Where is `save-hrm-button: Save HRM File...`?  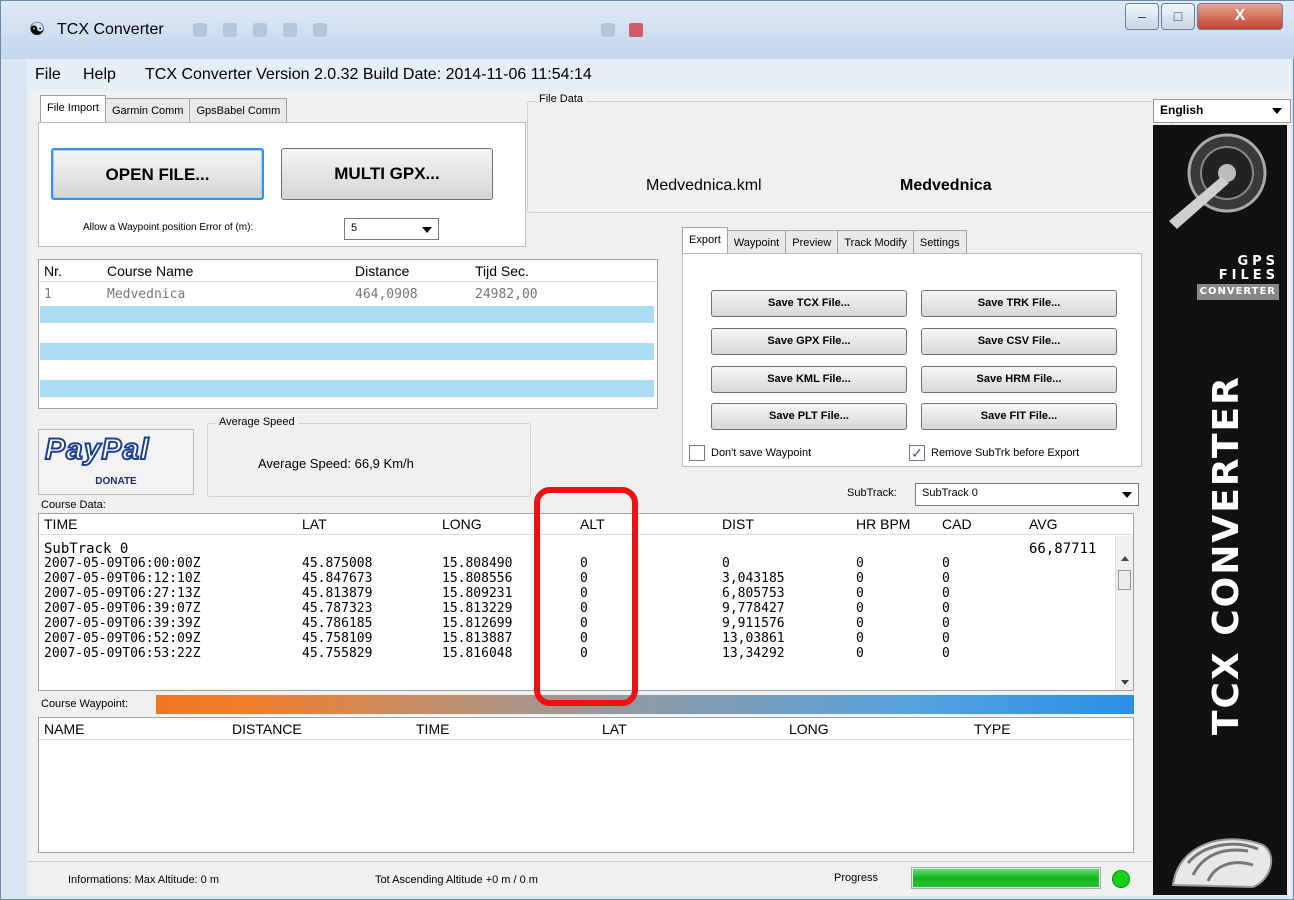 save-hrm-button: Save HRM File... is located at coordinates (1019, 379).